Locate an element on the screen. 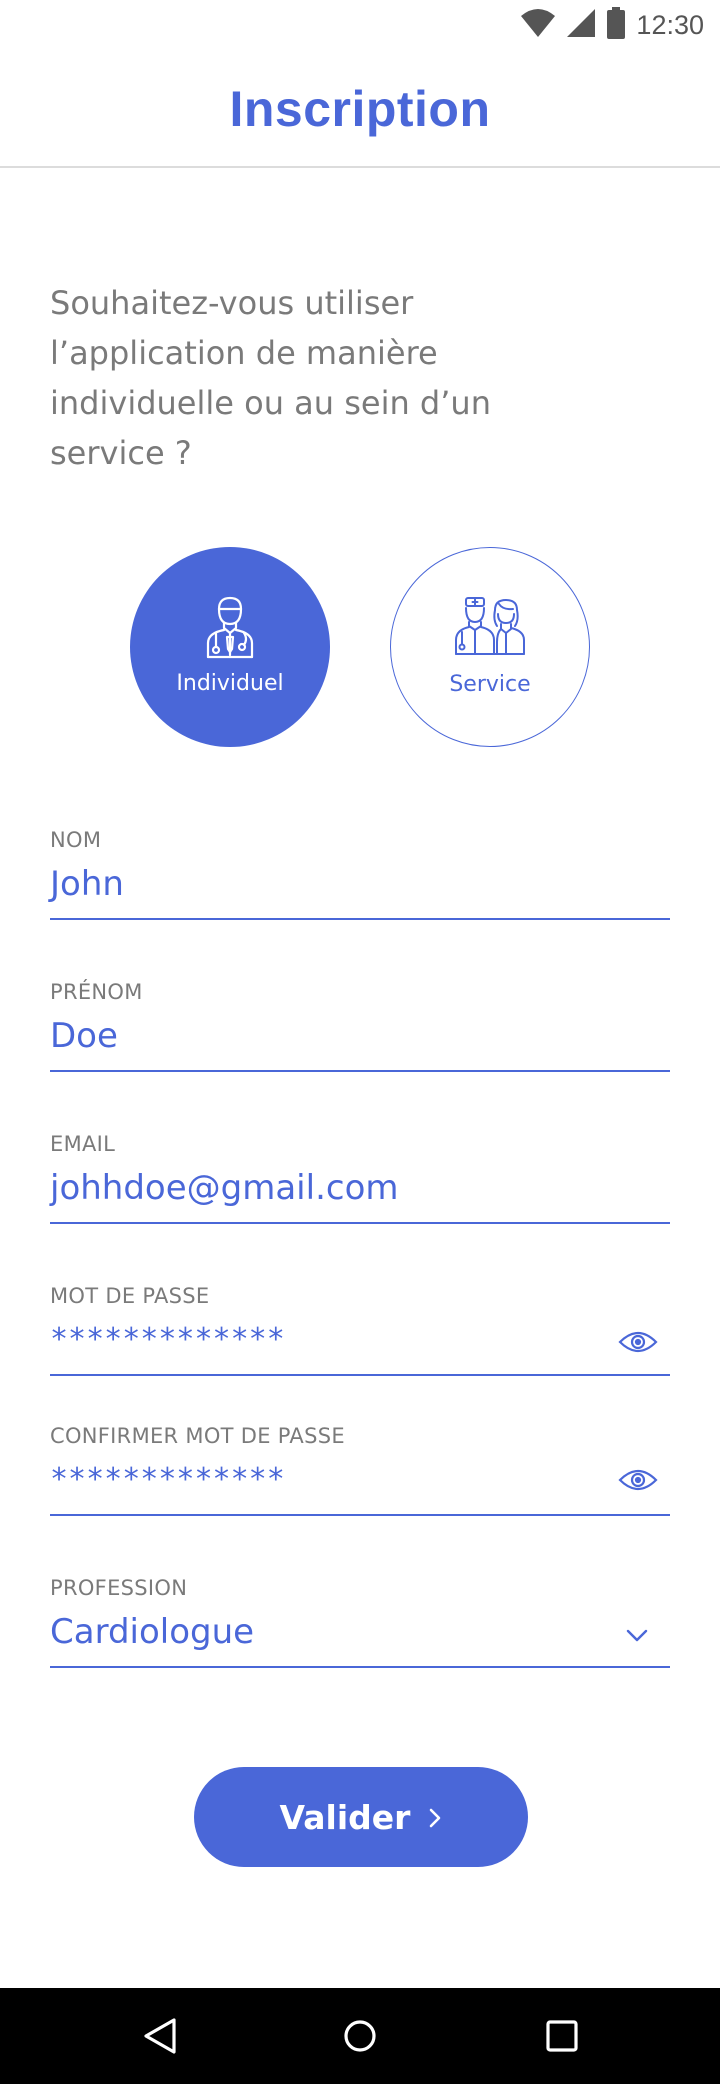  app-header: Inscription is located at coordinates (360, 109).